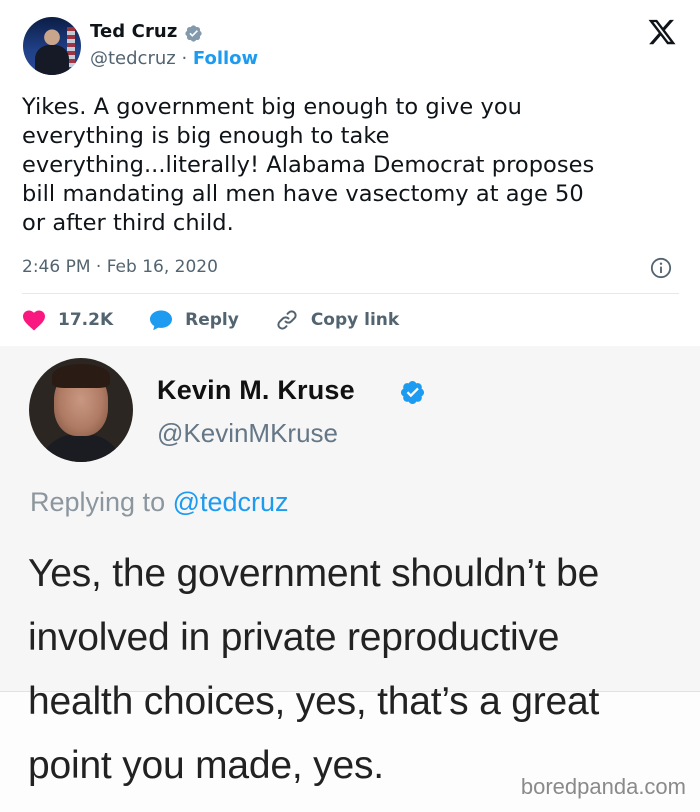  I want to click on like-button: 17.2K, so click(67, 320).